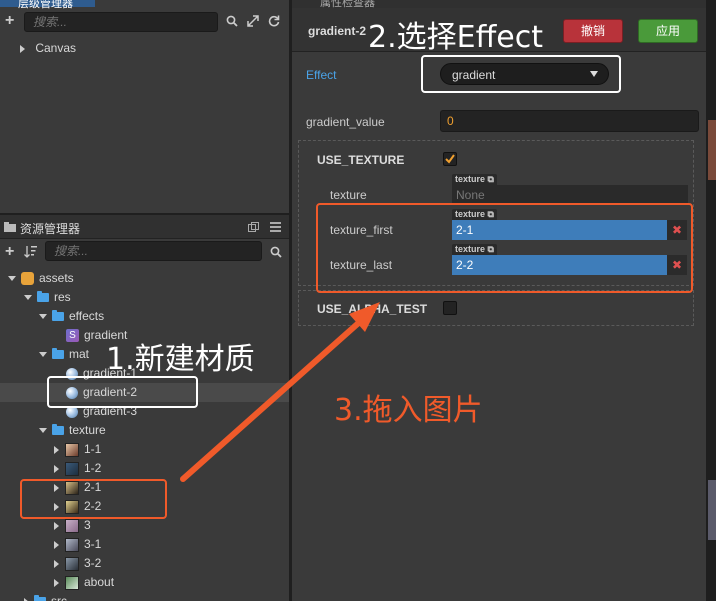 The height and width of the screenshot is (601, 716). I want to click on tree-item-label: 1-1, so click(93, 449).